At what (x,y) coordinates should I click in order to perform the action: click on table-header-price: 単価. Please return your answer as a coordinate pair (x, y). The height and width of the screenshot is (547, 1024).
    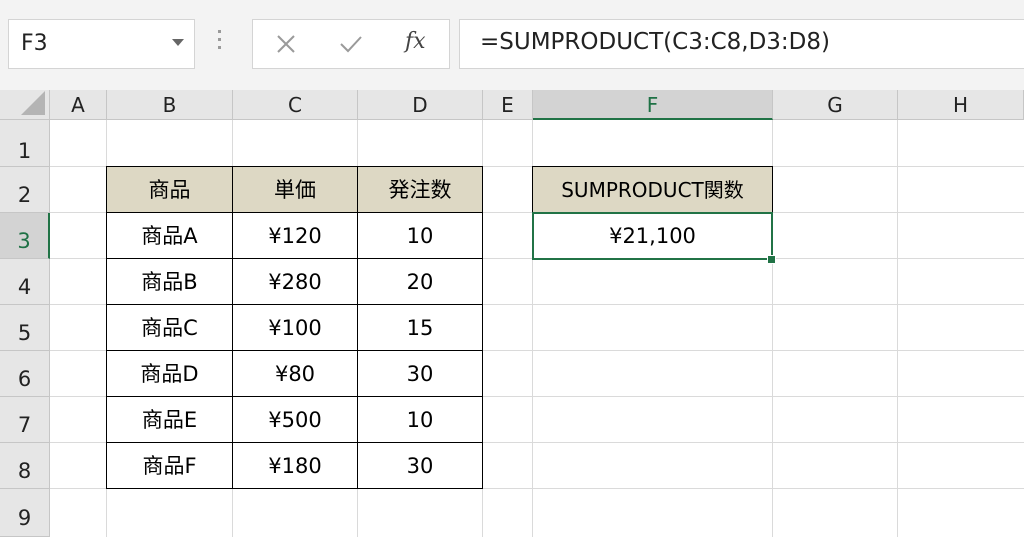
    Looking at the image, I should click on (295, 189).